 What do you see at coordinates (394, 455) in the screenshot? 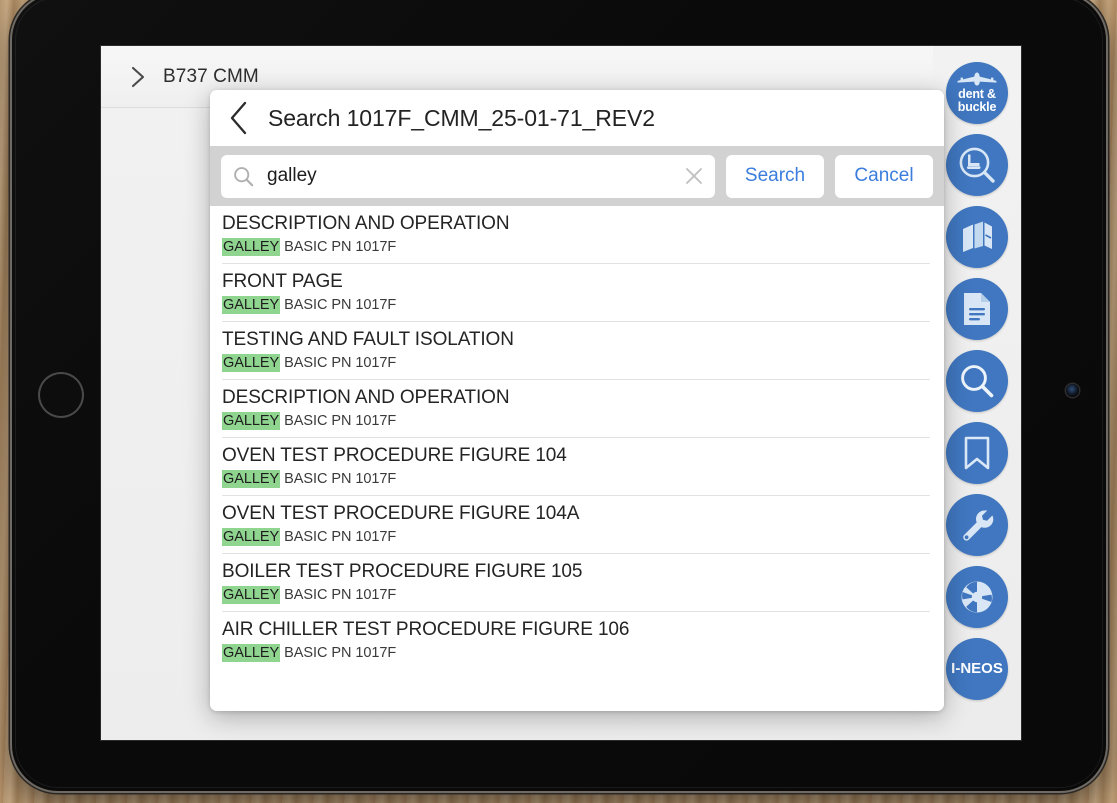
I see `result-title: OVEN TEST PROCEDURE FIGURE 104` at bounding box center [394, 455].